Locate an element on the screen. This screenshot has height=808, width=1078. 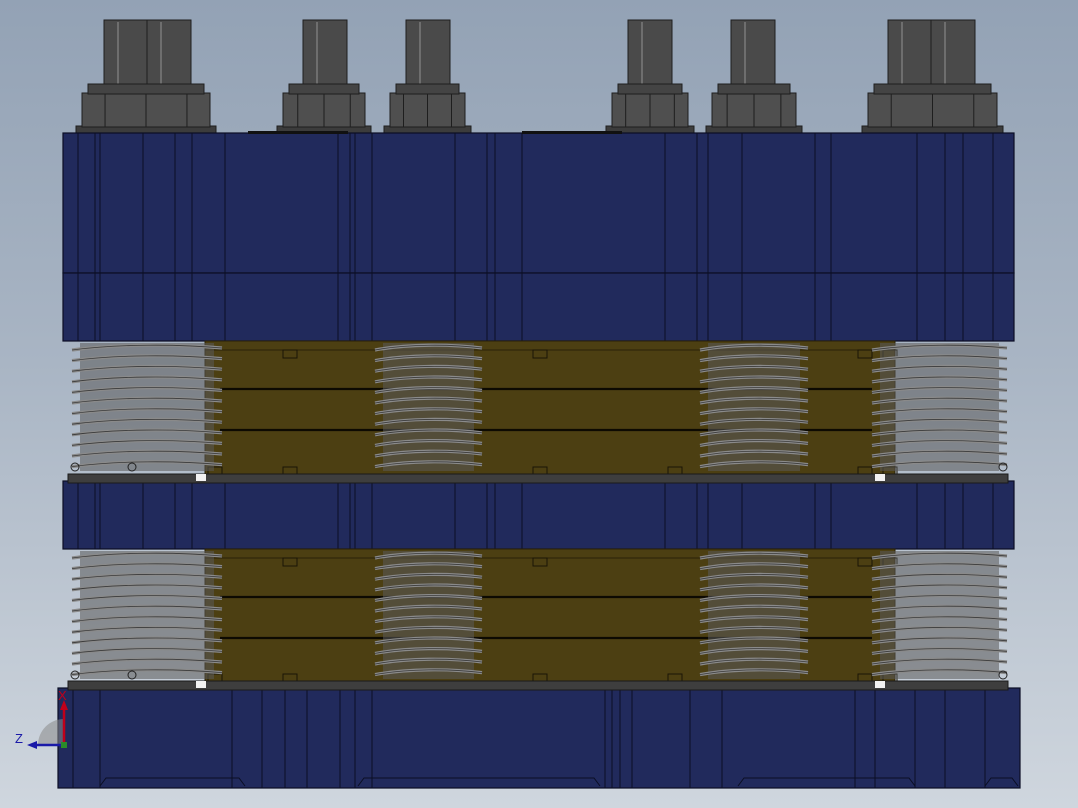
triad-x-label: X is located at coordinates (62, 695).